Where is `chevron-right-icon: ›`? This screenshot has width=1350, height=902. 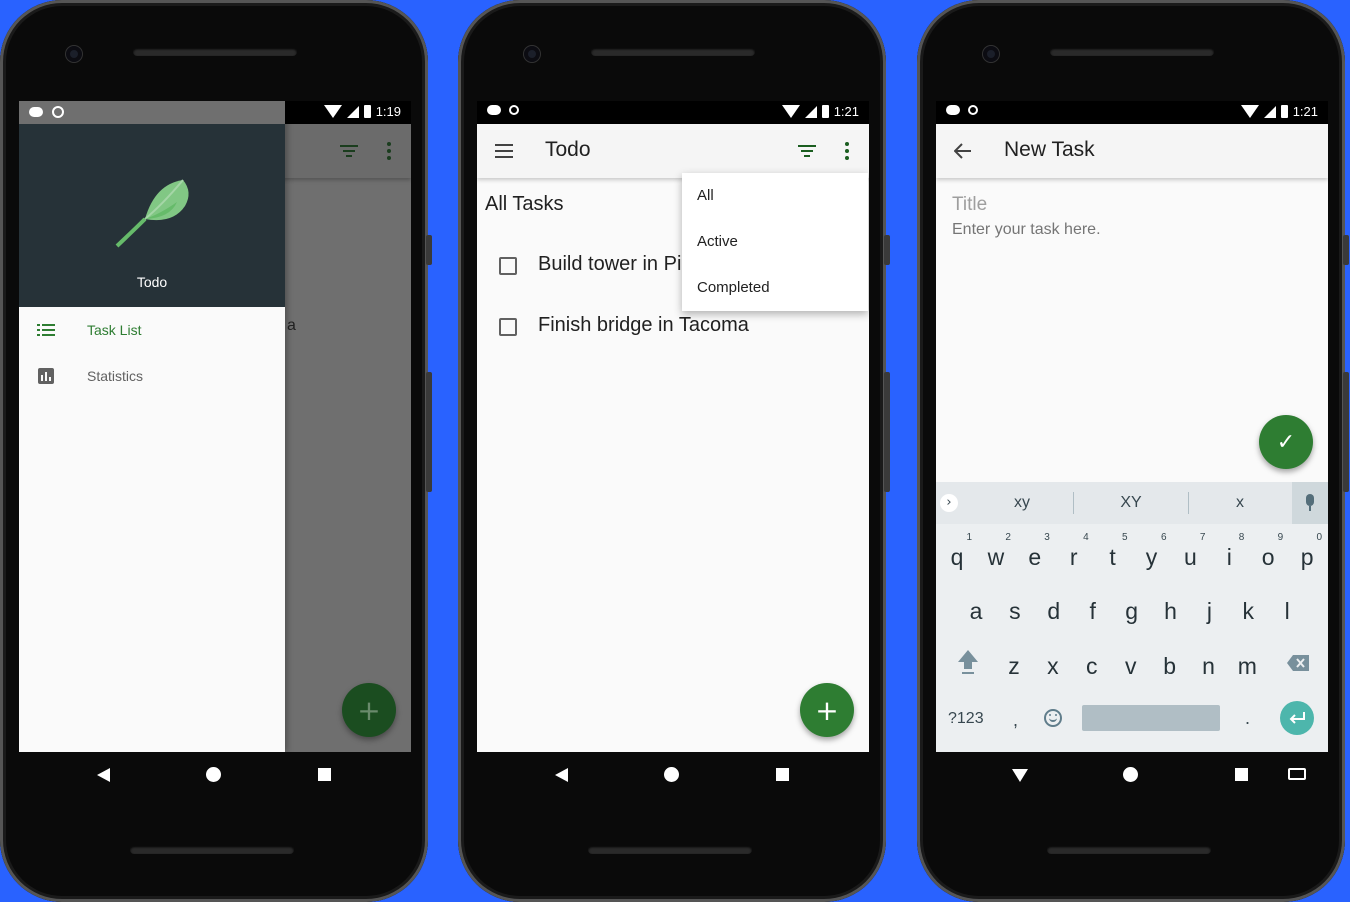 chevron-right-icon: › is located at coordinates (949, 503).